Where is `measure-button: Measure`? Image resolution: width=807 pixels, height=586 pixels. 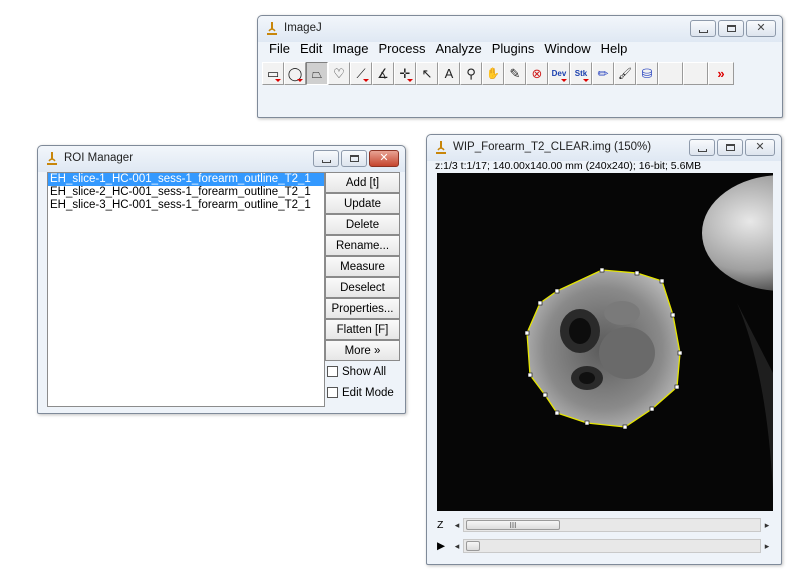
measure-button: Measure is located at coordinates (362, 266).